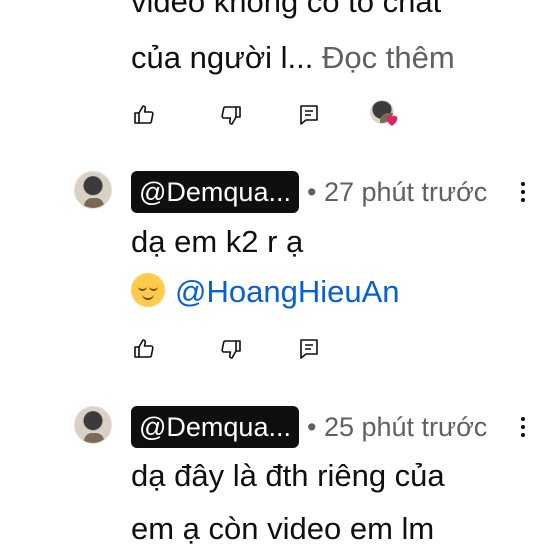 The width and height of the screenshot is (560, 560). I want to click on comment-text-line: của người l... Đọc thêm, so click(293, 57).